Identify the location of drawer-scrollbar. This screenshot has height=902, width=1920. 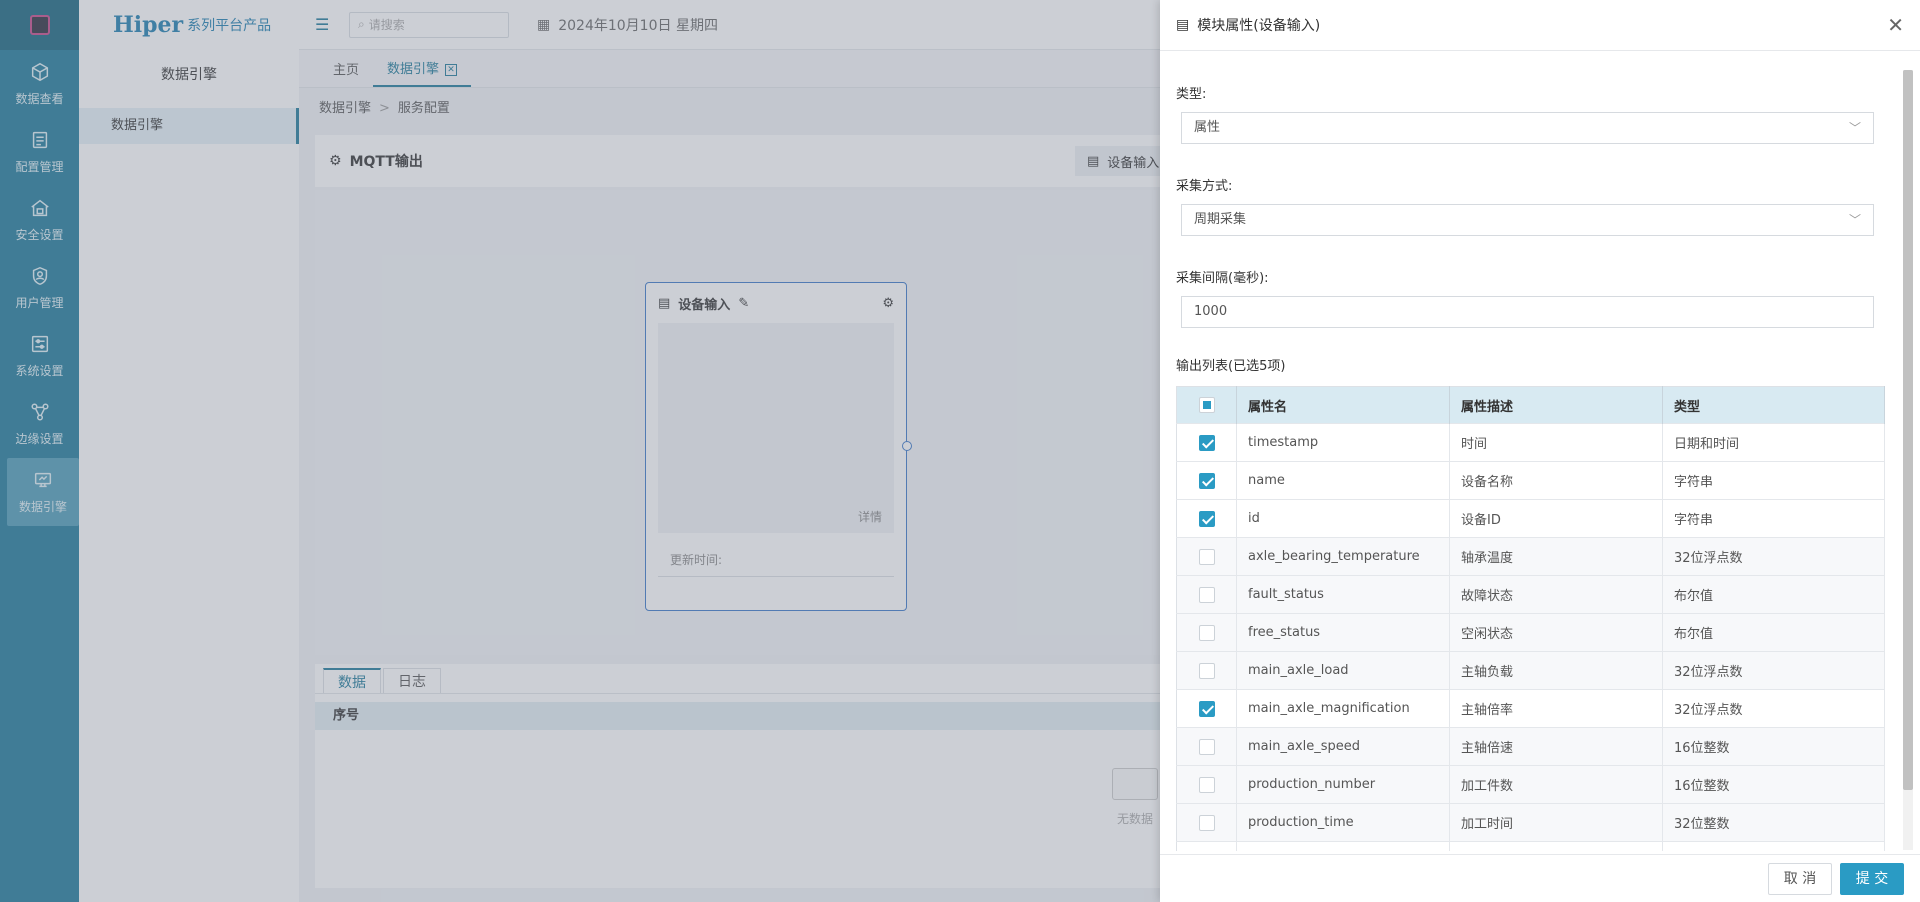
(1908, 460).